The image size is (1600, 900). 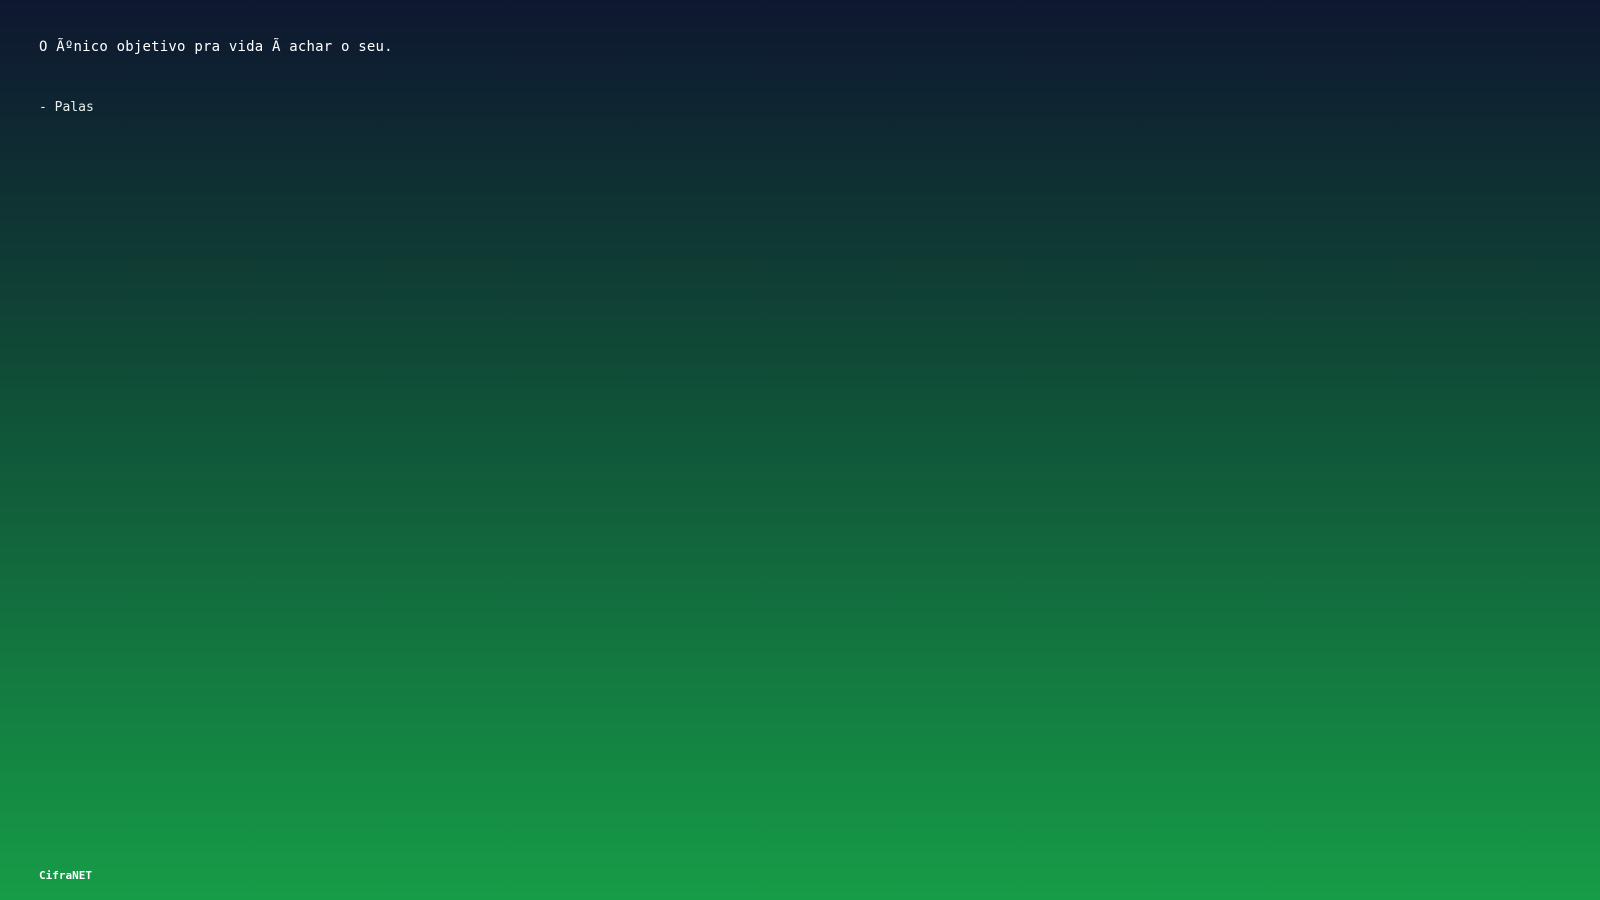 What do you see at coordinates (66, 107) in the screenshot?
I see `quote-author: - Palas` at bounding box center [66, 107].